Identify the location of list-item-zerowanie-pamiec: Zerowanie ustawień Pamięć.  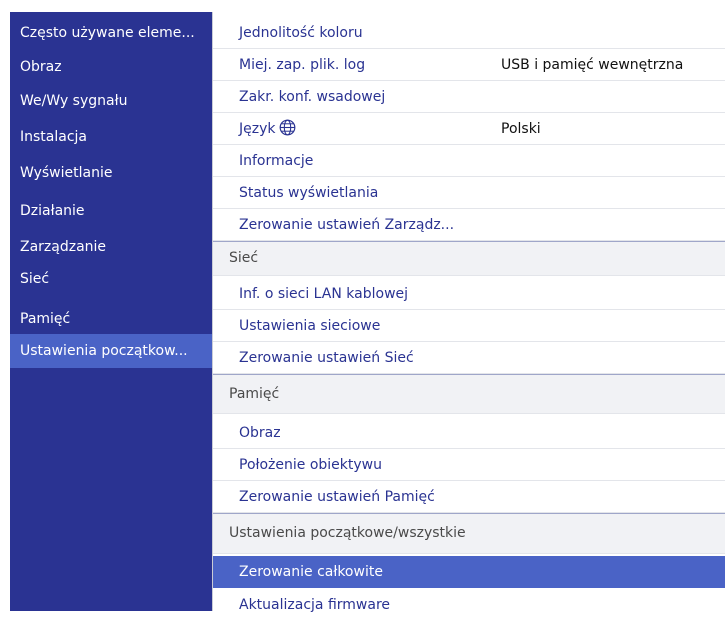
(469, 497).